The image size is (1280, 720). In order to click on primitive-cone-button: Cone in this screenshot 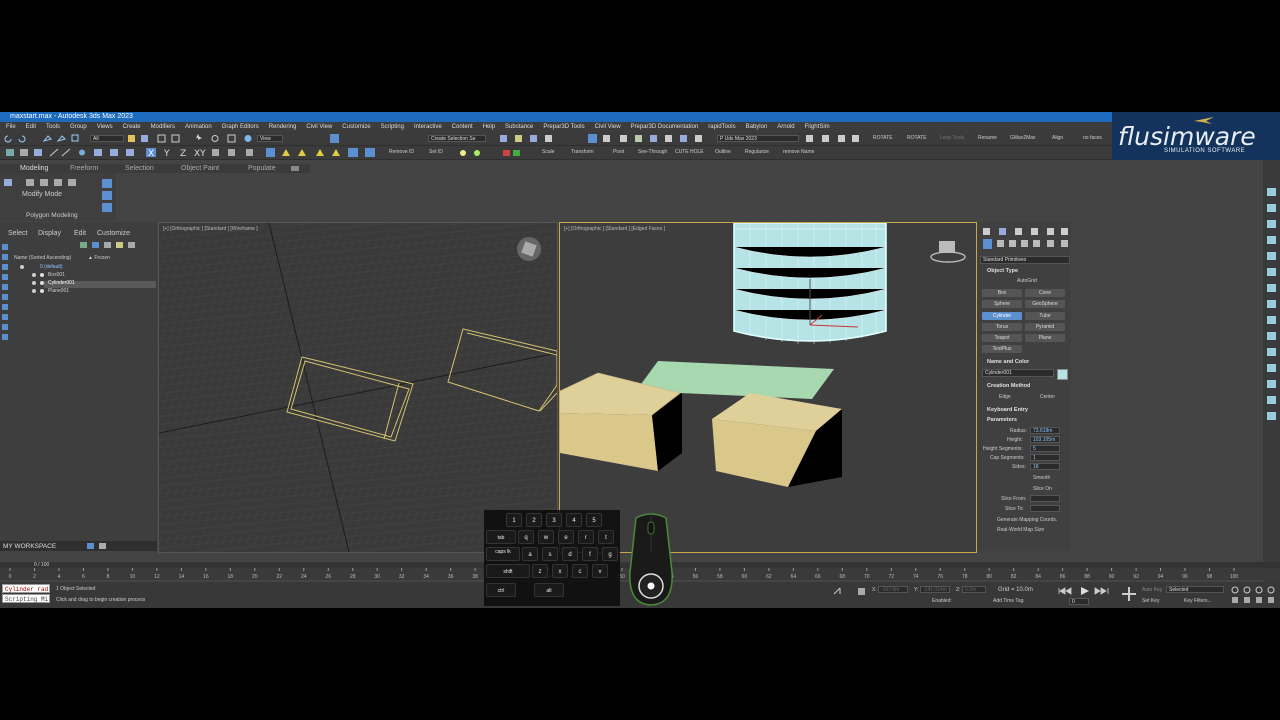, I will do `click(1045, 293)`.